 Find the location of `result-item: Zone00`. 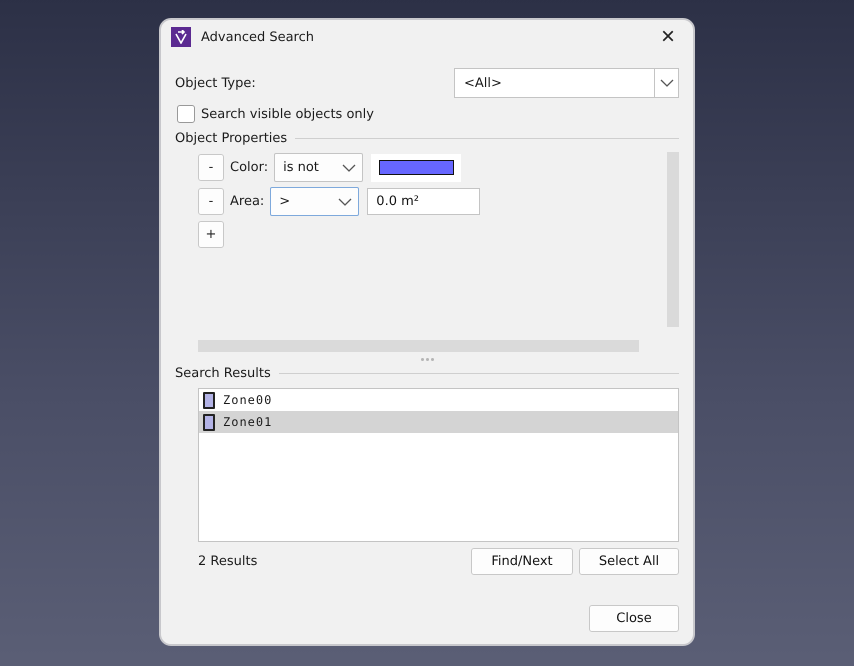

result-item: Zone00 is located at coordinates (438, 400).